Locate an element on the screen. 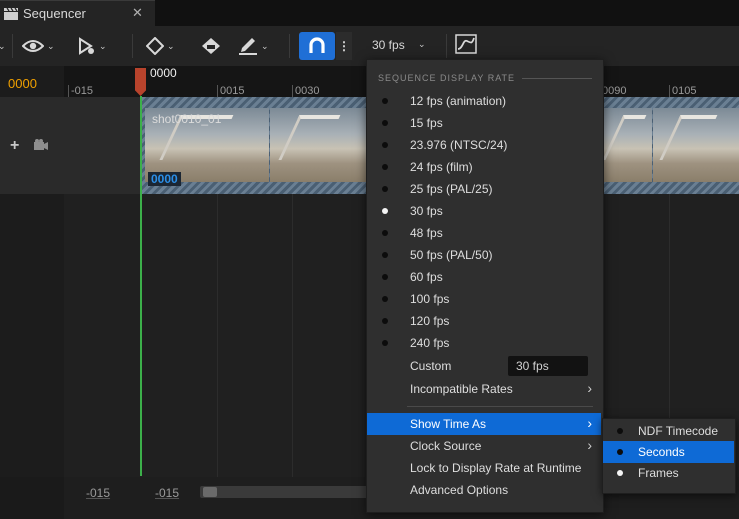 Image resolution: width=739 pixels, height=519 pixels. menu-item-clock-source: Clock Source › is located at coordinates (484, 446).